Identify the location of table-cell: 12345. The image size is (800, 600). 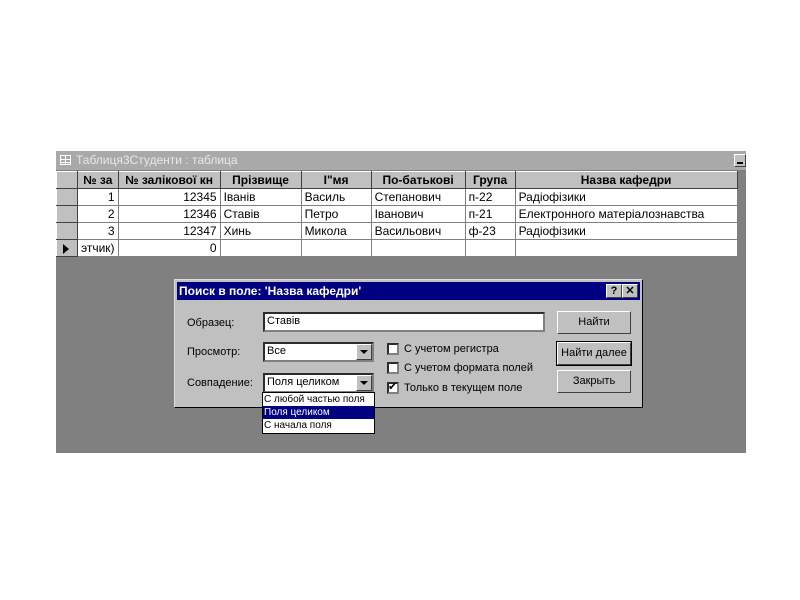
(169, 197).